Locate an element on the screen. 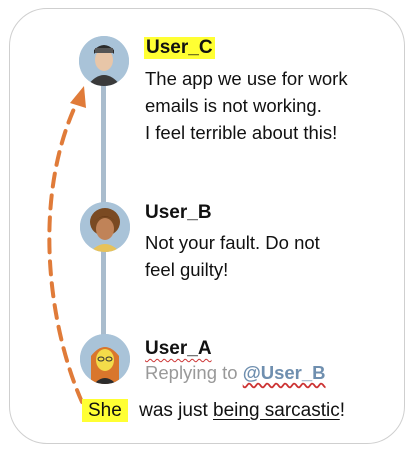 The image size is (417, 454). username-user-a: User_A is located at coordinates (178, 349).